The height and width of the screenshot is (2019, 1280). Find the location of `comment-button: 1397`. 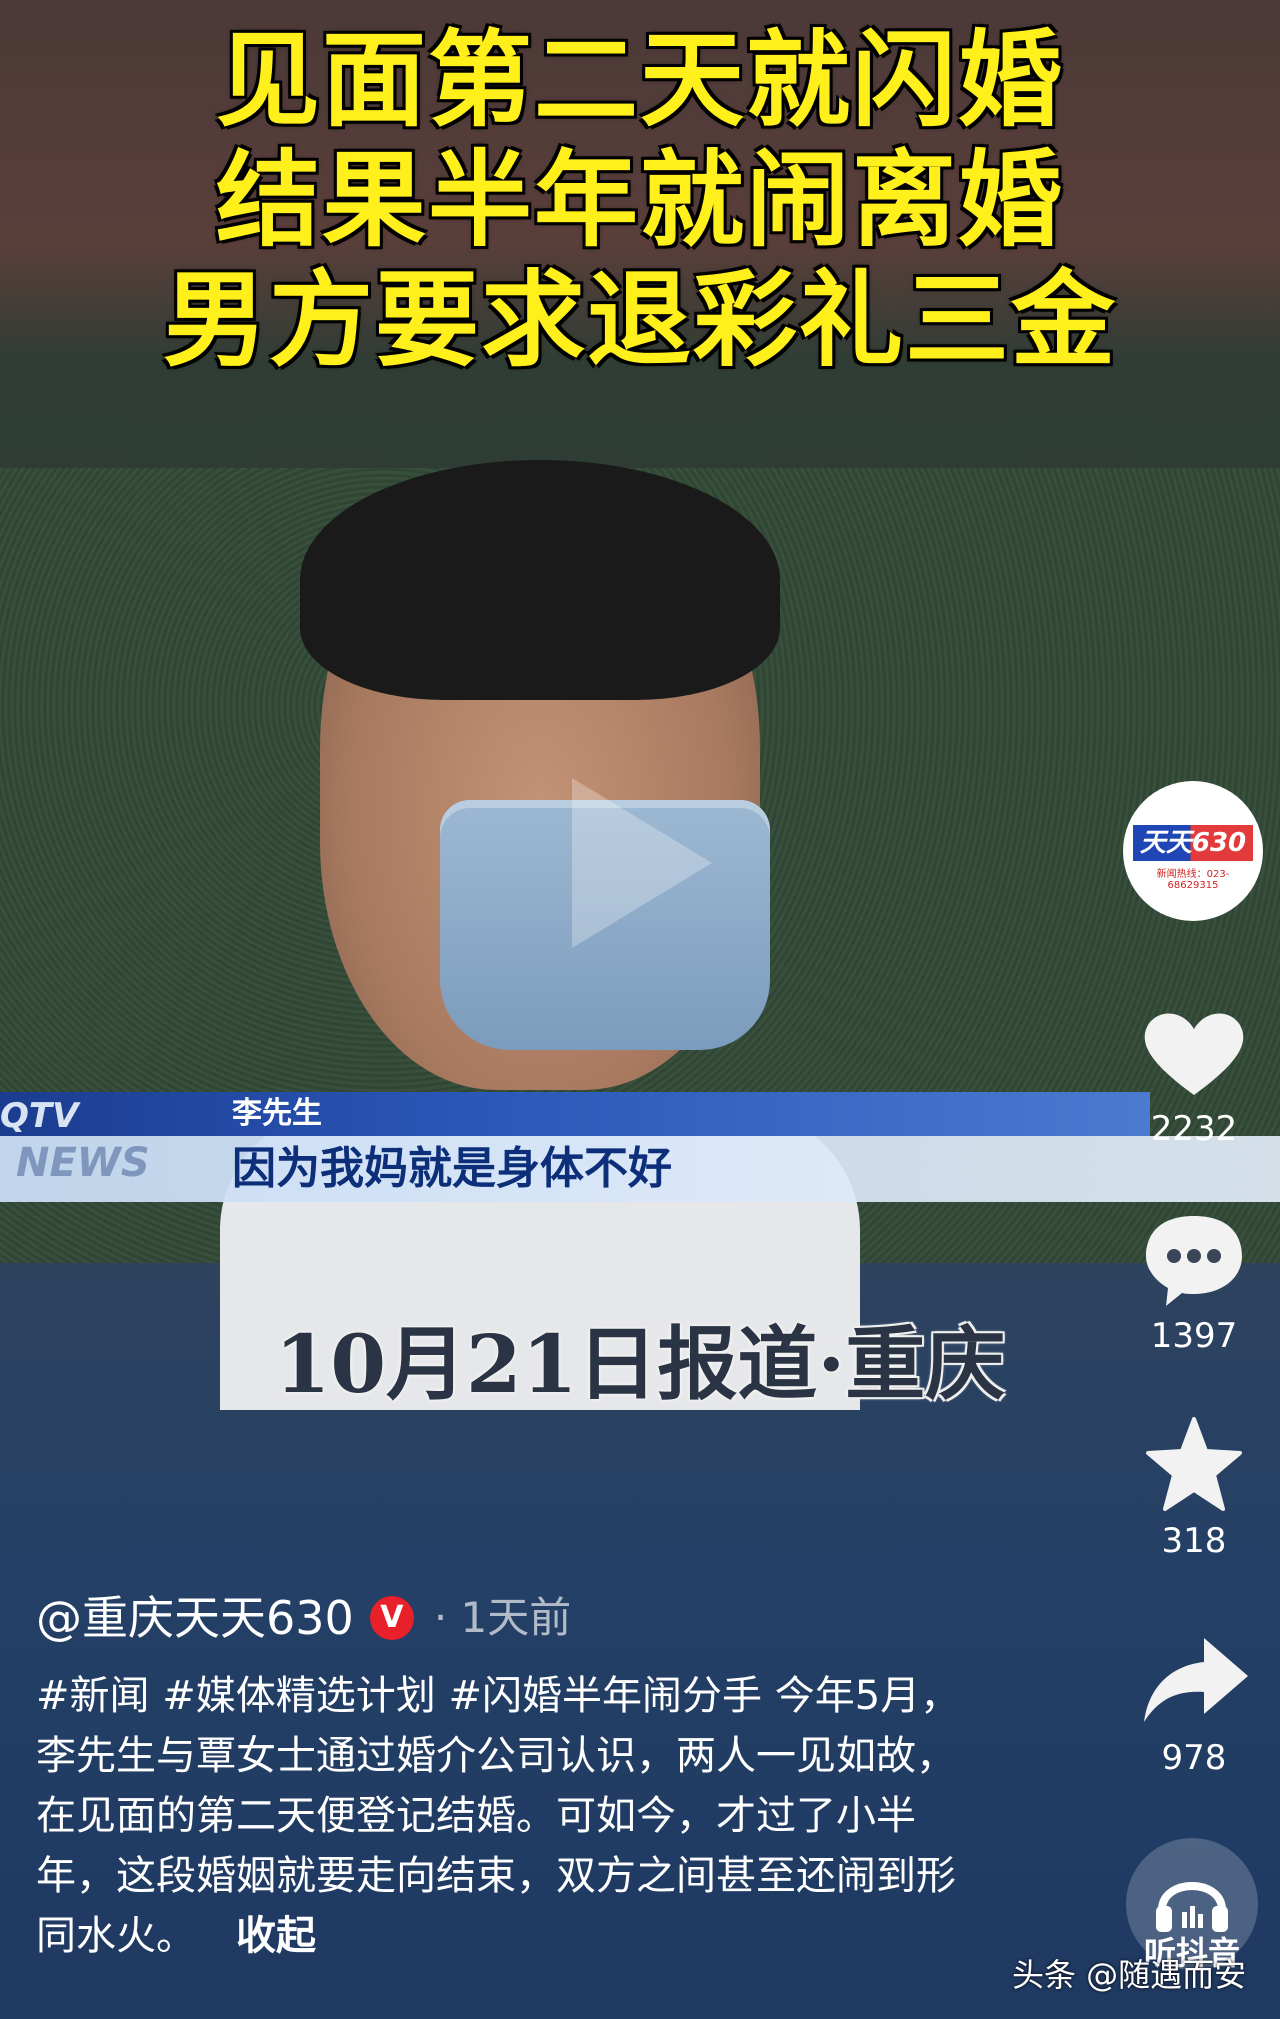

comment-button: 1397 is located at coordinates (1194, 1283).